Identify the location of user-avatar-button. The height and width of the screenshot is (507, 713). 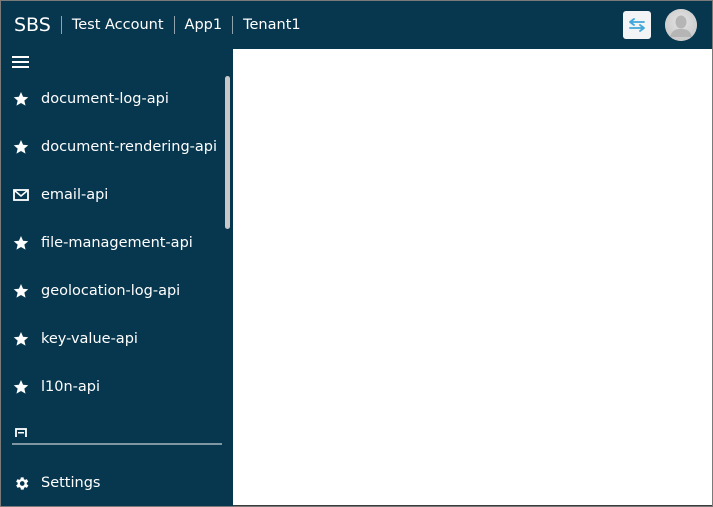
(681, 25).